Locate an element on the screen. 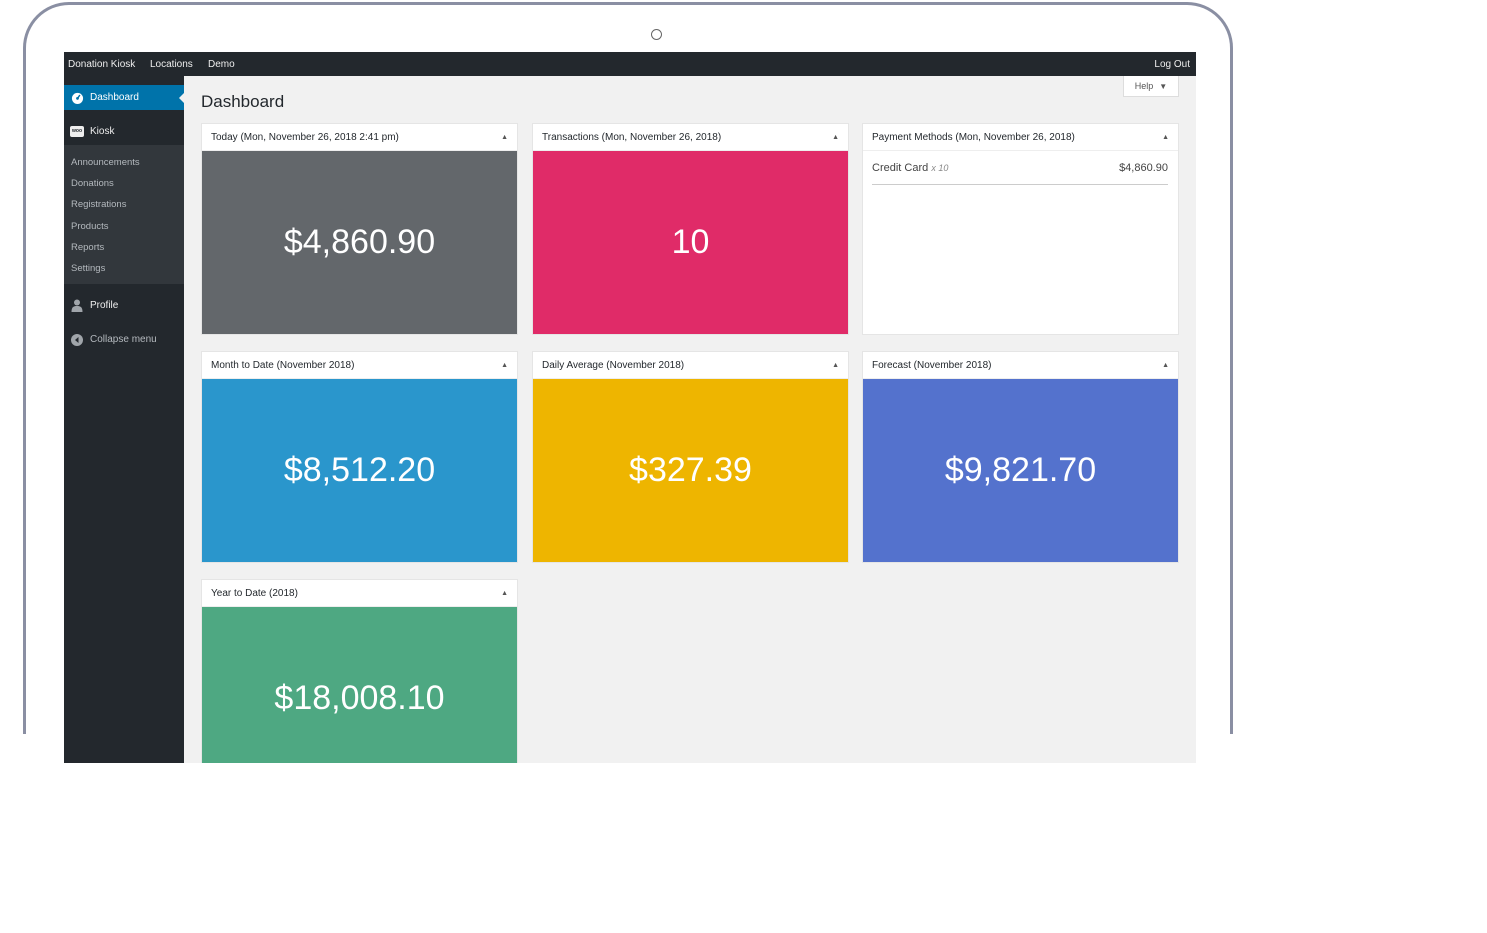 This screenshot has width=1487, height=933. payment-method-amount: $4,860.90 is located at coordinates (1143, 168).